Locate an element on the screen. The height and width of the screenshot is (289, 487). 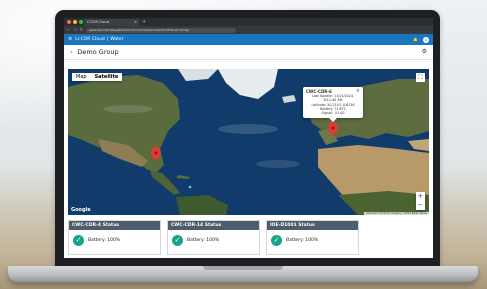
zoom-control: + − is located at coordinates (420, 201).